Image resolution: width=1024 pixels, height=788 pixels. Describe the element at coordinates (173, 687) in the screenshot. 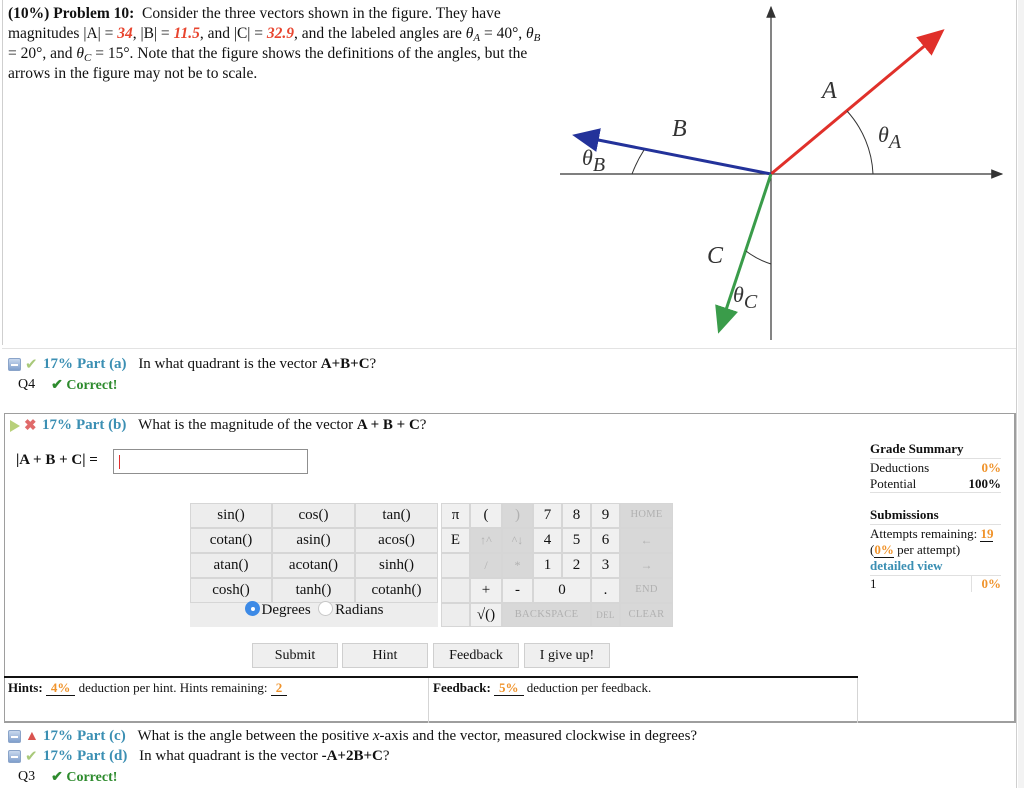

I see `hints-text: deduction per hint. Hints remaining:` at that location.